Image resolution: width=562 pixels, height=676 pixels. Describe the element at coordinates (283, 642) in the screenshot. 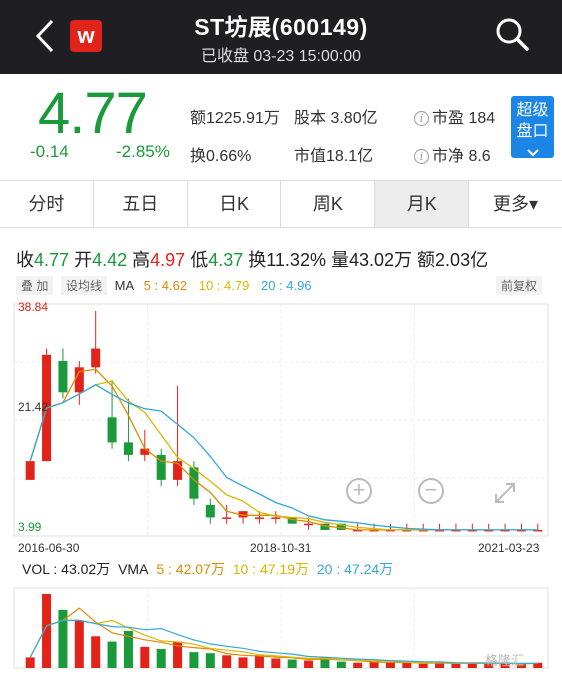

I see `vma10-line` at that location.